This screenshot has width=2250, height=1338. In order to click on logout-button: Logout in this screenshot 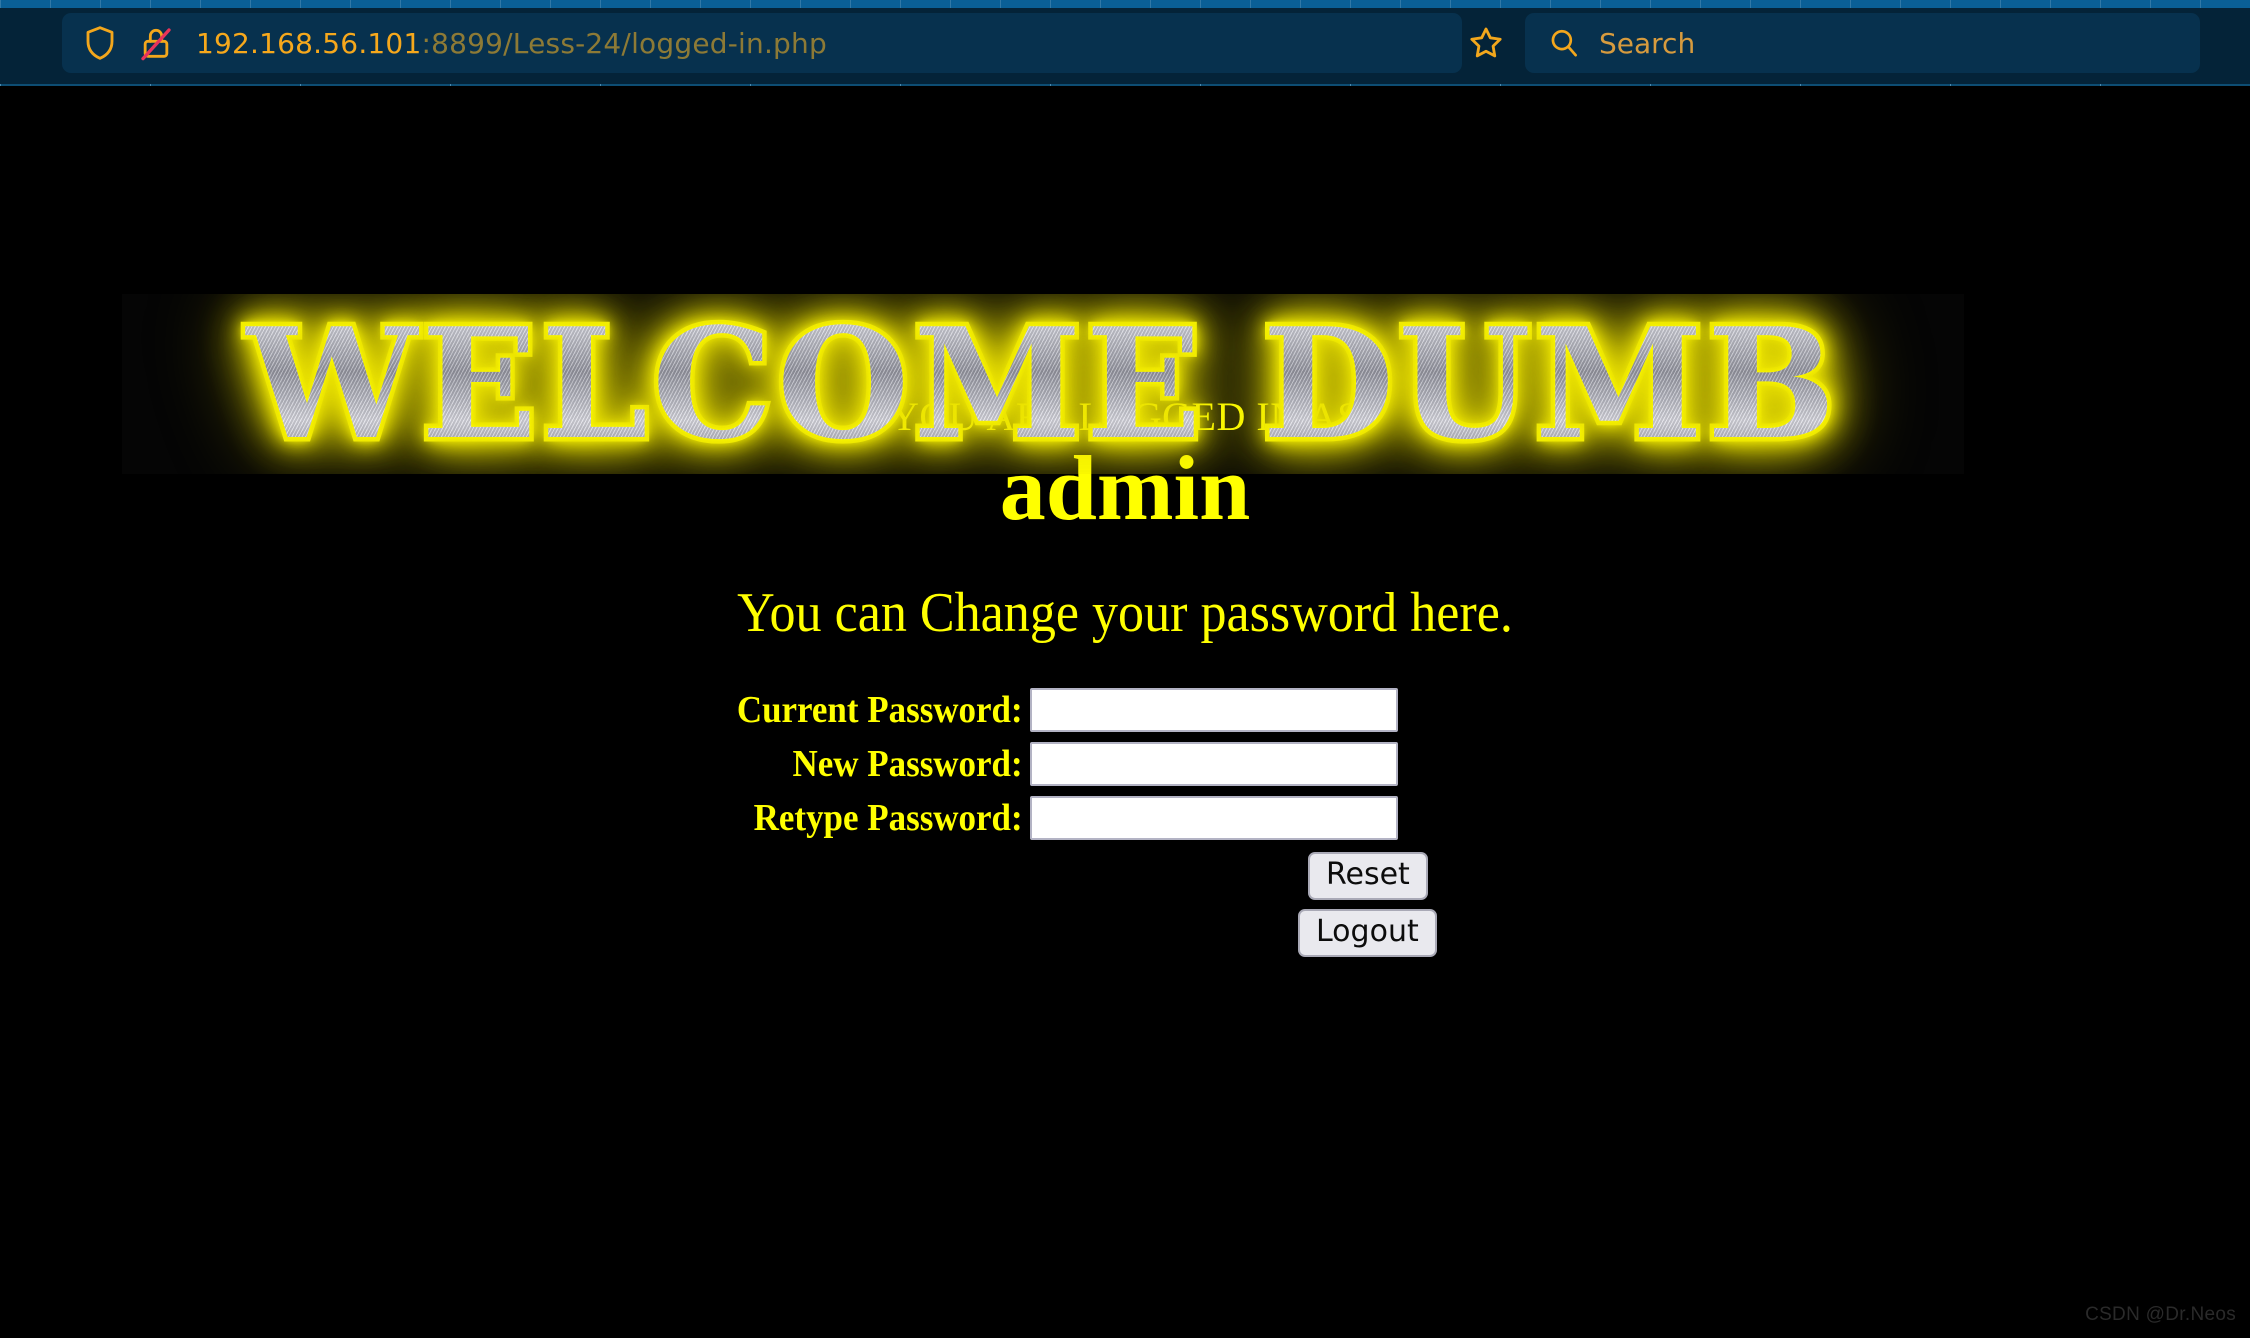, I will do `click(1367, 933)`.